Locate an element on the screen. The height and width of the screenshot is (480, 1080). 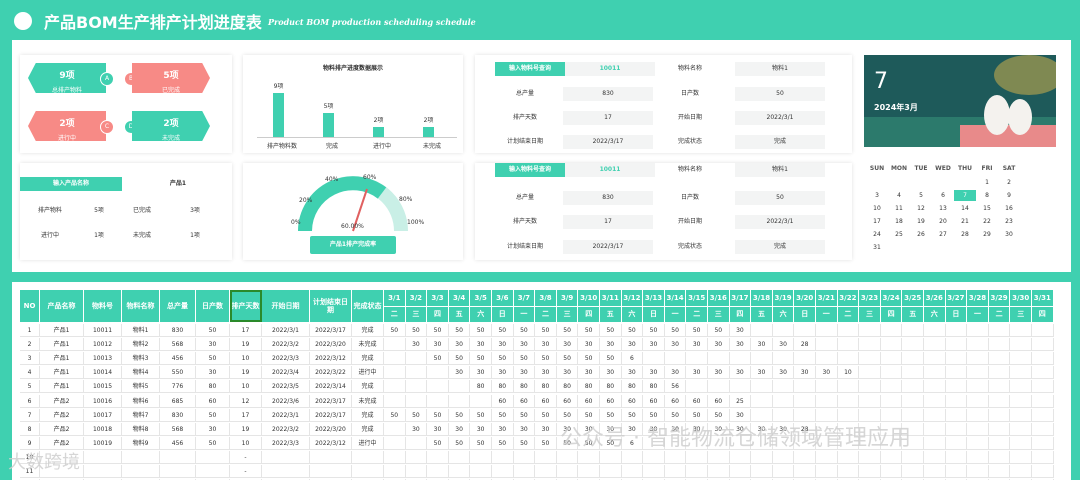
date-header: 3/31 is located at coordinates (1043, 298).